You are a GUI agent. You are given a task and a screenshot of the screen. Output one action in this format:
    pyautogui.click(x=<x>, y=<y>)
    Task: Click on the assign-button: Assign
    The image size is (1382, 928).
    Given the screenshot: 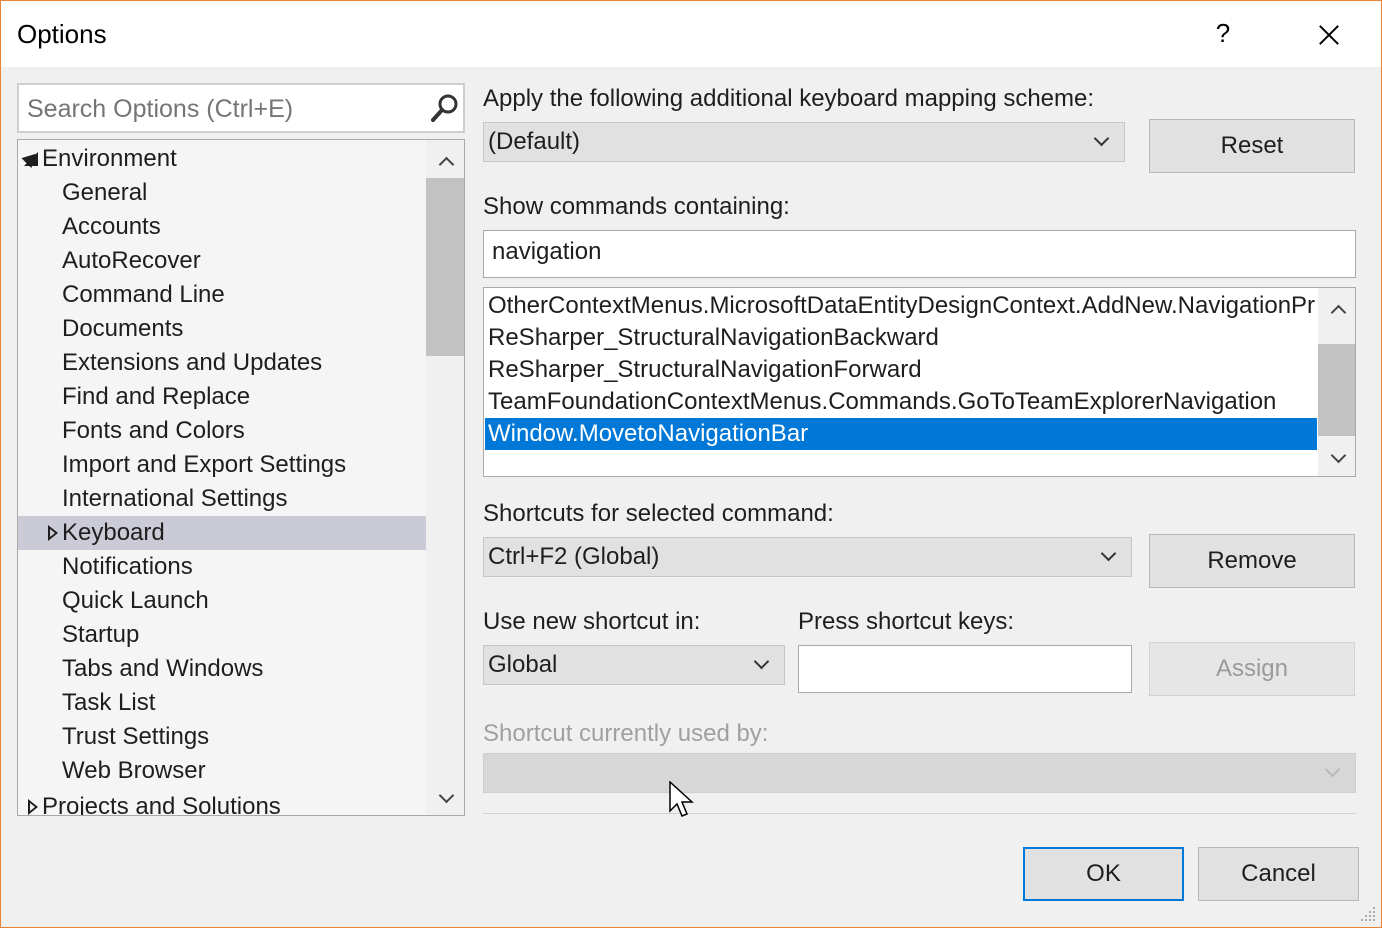 What is the action you would take?
    pyautogui.click(x=1252, y=669)
    